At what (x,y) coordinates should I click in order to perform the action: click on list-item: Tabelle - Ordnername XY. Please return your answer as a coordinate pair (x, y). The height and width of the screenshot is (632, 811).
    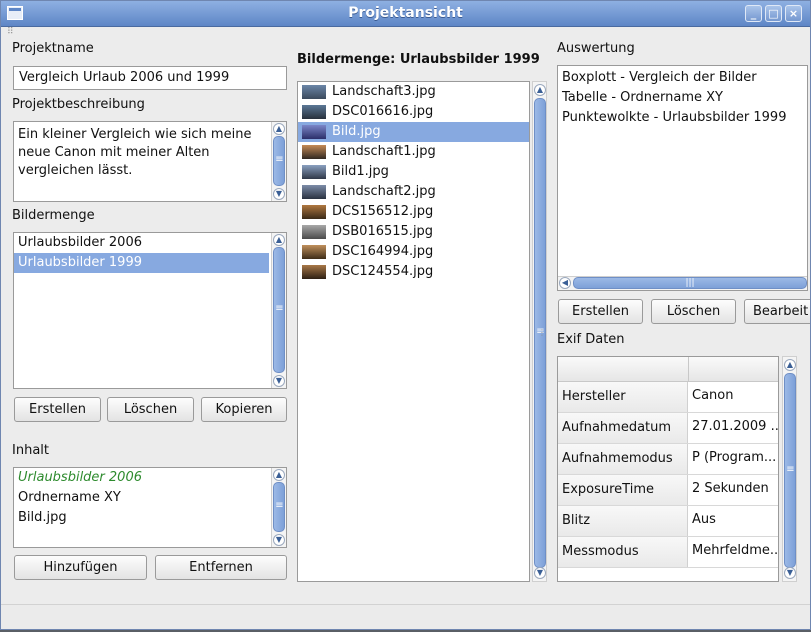
    Looking at the image, I should click on (682, 98).